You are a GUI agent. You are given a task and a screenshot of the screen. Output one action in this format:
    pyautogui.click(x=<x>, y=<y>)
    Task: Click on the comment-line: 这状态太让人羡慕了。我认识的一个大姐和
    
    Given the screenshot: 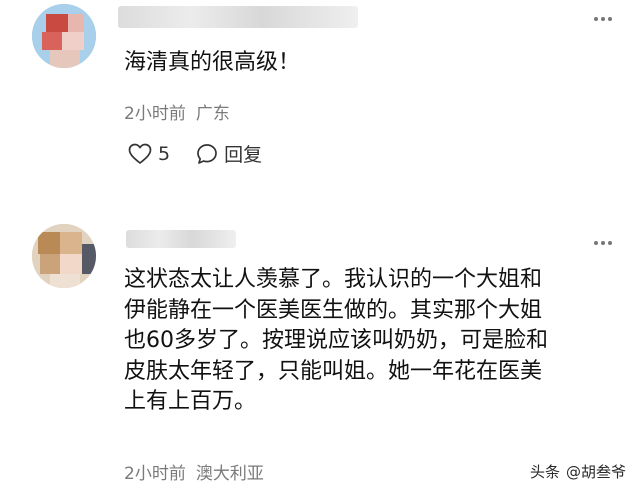 What is the action you would take?
    pyautogui.click(x=333, y=279)
    